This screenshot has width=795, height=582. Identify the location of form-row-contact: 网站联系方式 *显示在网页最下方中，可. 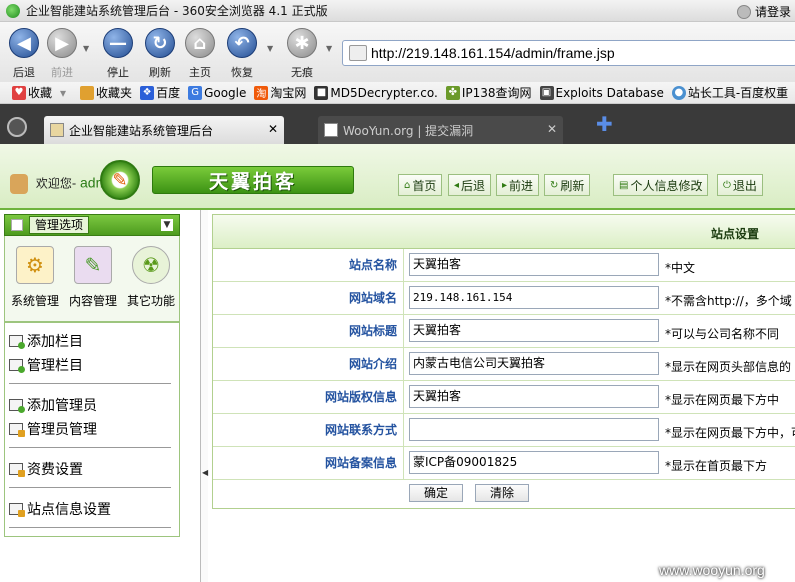
(504, 430).